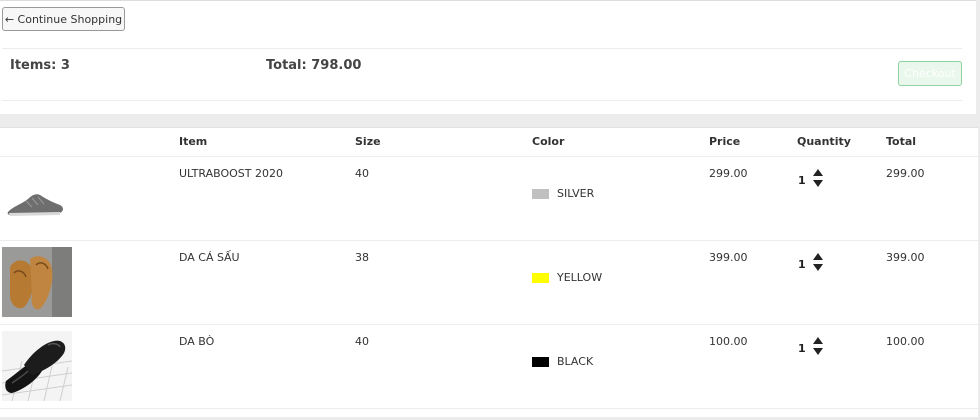 The image size is (980, 420). What do you see at coordinates (197, 341) in the screenshot?
I see `item-name: DA BÒ` at bounding box center [197, 341].